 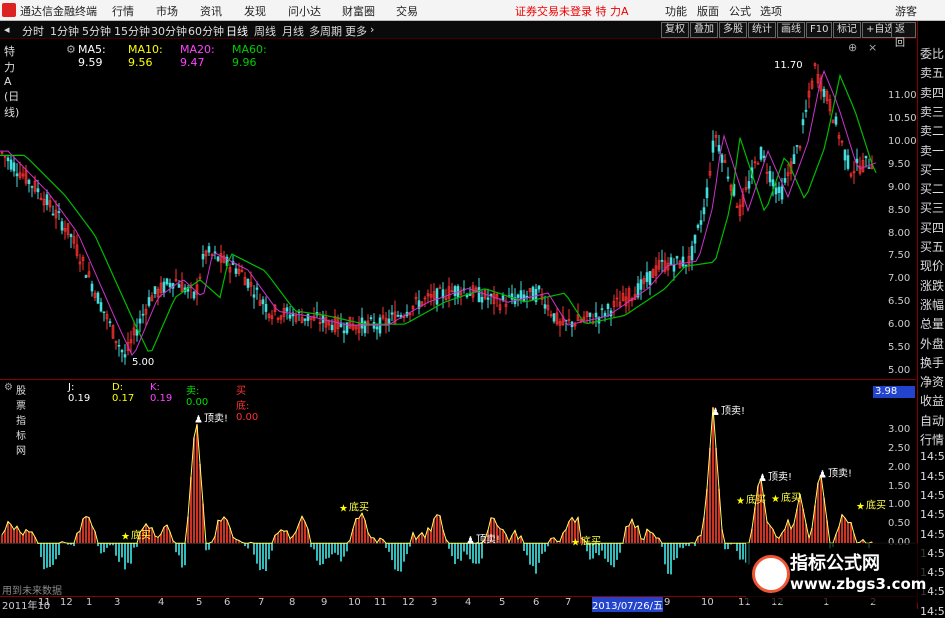 I want to click on overlay-button: 叠加, so click(x=704, y=30).